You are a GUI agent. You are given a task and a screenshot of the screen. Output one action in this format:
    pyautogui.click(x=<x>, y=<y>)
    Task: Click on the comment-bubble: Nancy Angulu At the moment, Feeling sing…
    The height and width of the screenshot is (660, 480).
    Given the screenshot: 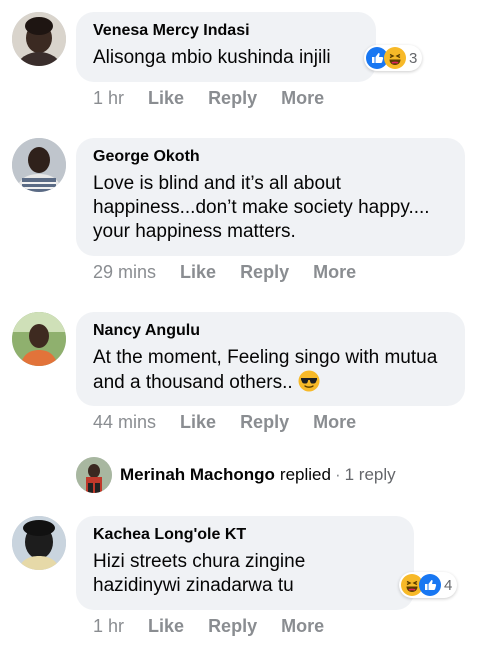 What is the action you would take?
    pyautogui.click(x=270, y=359)
    